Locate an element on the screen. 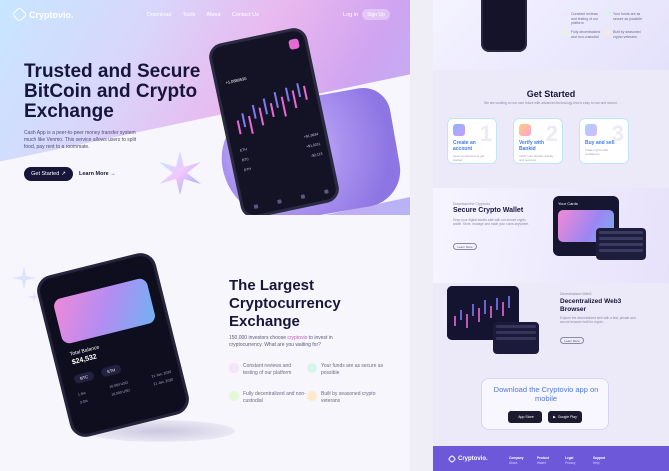 The width and height of the screenshot is (669, 471). arrow-right-icon: → is located at coordinates (113, 174).